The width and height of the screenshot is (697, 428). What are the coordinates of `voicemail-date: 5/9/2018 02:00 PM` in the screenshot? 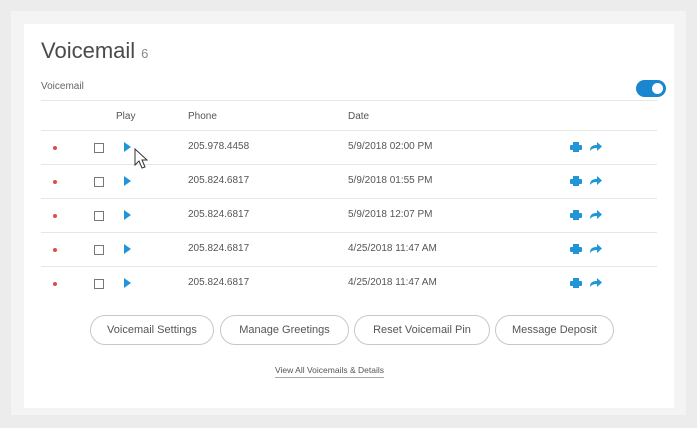 It's located at (390, 146).